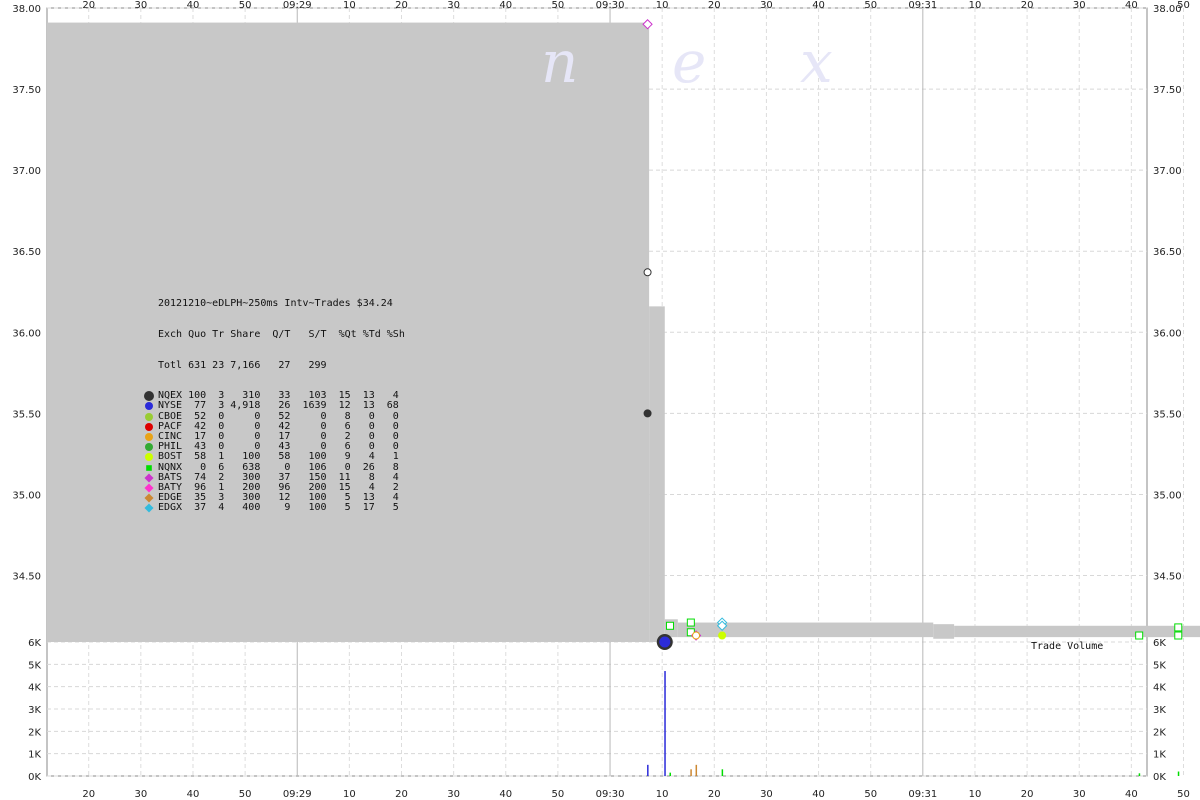 The image size is (1200, 800). I want to click on volume-tick-label: 4K, so click(1159, 688).